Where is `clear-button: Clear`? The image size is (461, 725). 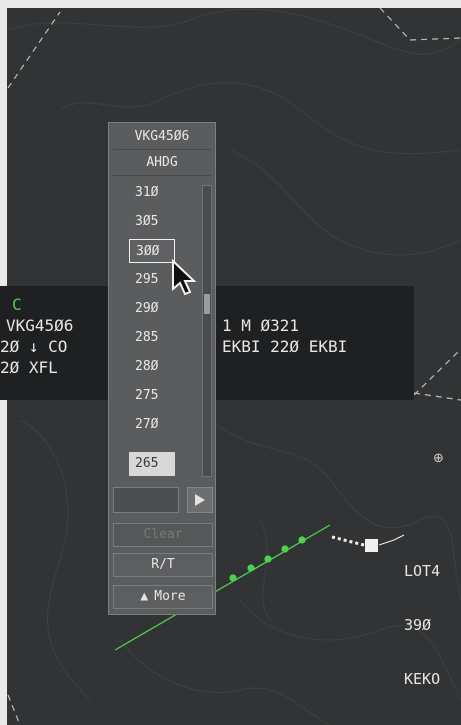 clear-button: Clear is located at coordinates (163, 535).